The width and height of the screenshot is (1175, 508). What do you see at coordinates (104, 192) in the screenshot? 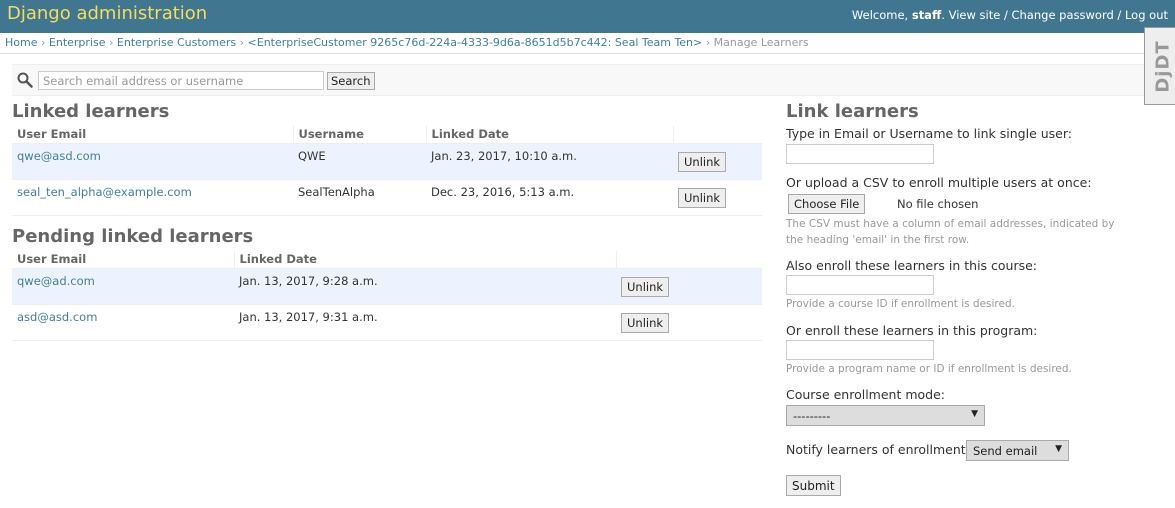
I see `learner-email-link: seal_ten_alpha@example.com` at bounding box center [104, 192].